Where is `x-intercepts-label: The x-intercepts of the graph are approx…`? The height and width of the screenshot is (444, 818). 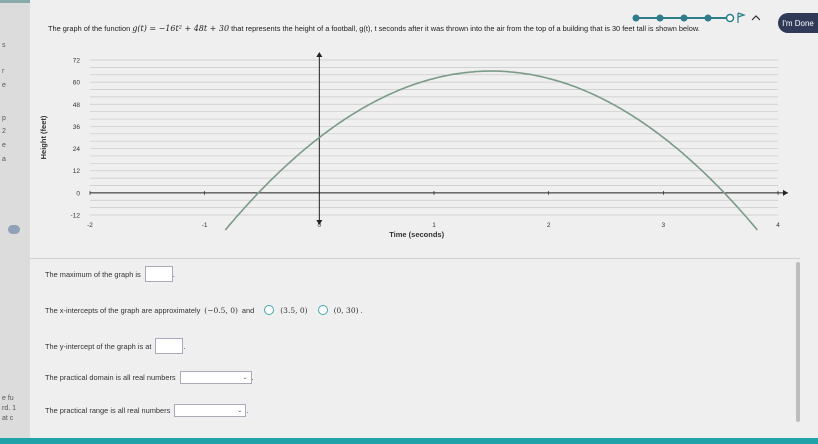
x-intercepts-label: The x-intercepts of the graph are approx… is located at coordinates (123, 310).